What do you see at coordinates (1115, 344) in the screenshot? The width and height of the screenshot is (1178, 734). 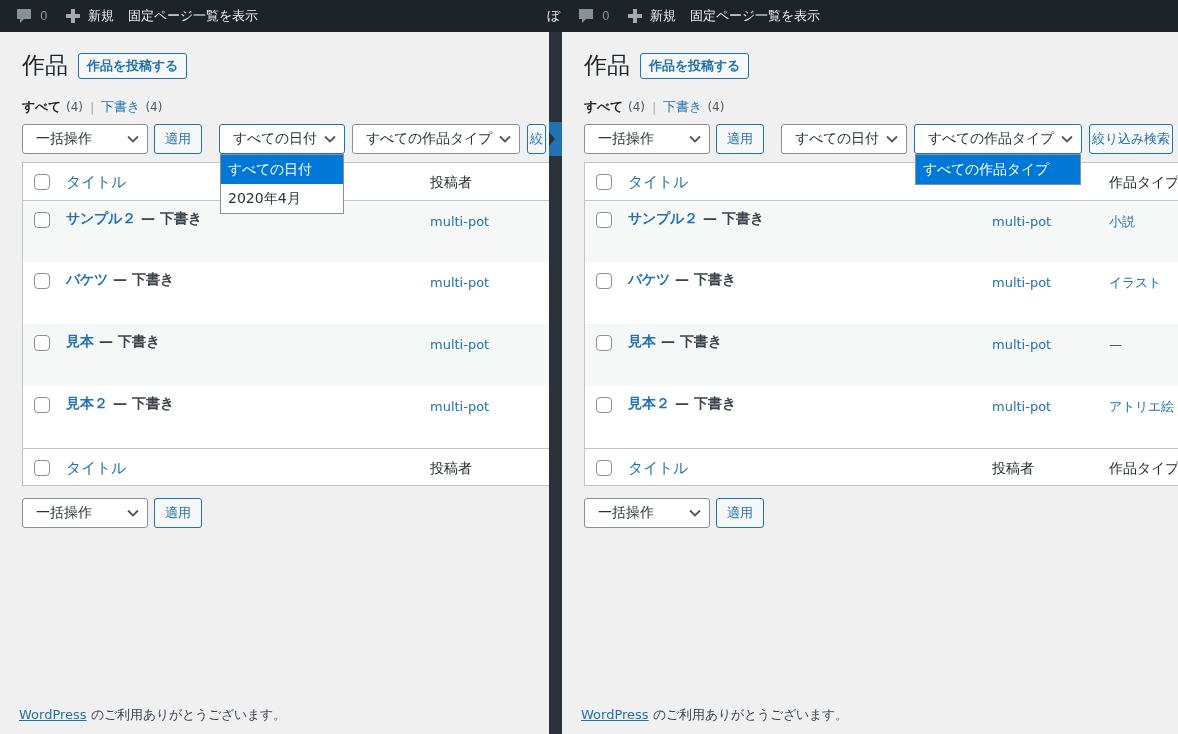 I see `type-cell: —` at bounding box center [1115, 344].